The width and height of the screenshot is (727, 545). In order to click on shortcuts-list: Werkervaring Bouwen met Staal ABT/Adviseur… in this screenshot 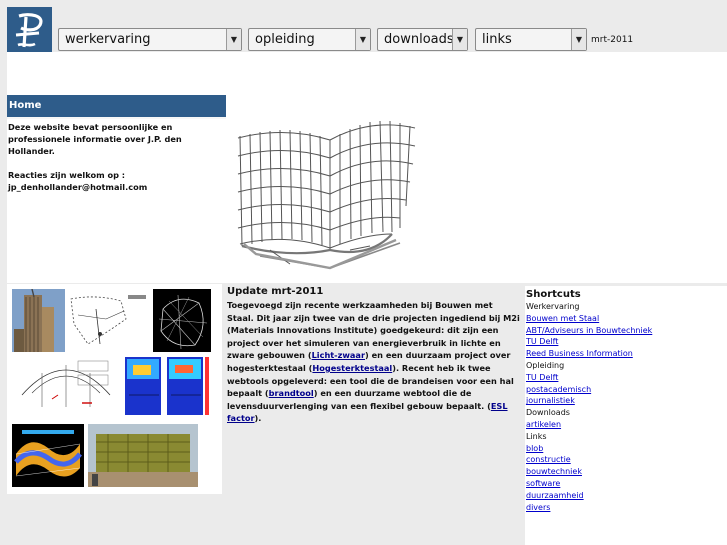, I will do `click(626, 407)`.